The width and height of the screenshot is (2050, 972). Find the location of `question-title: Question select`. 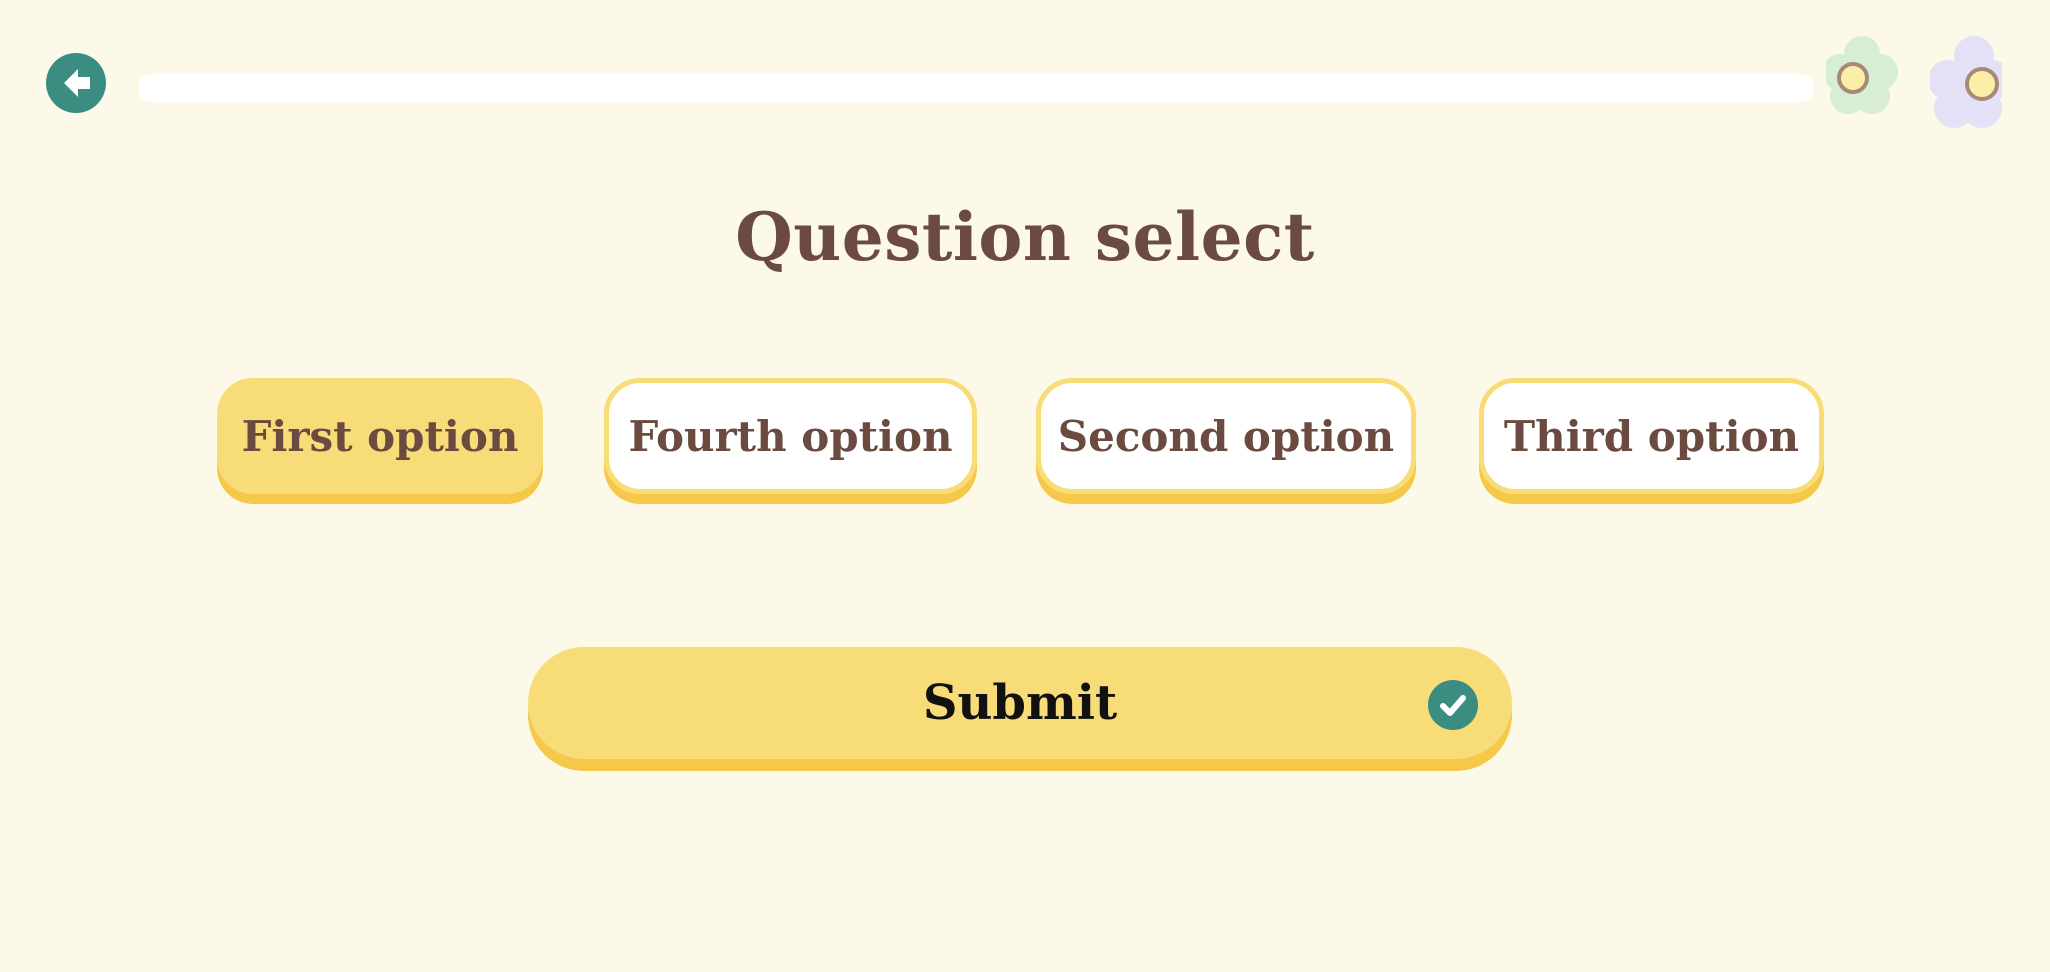

question-title: Question select is located at coordinates (1025, 237).